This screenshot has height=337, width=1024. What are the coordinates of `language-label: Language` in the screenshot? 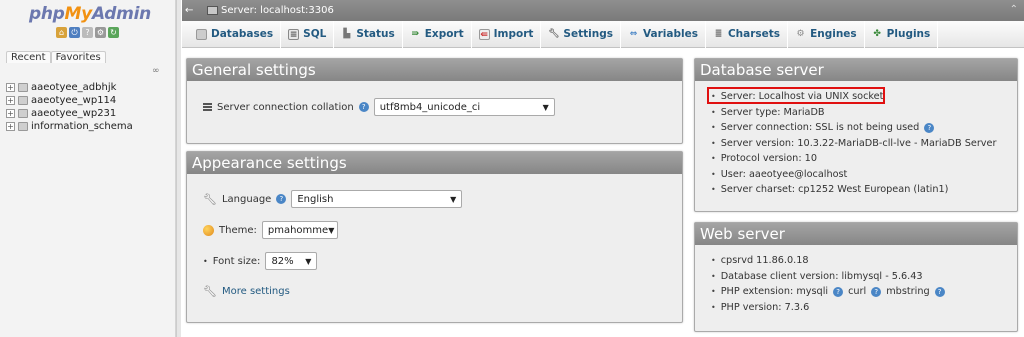 It's located at (246, 199).